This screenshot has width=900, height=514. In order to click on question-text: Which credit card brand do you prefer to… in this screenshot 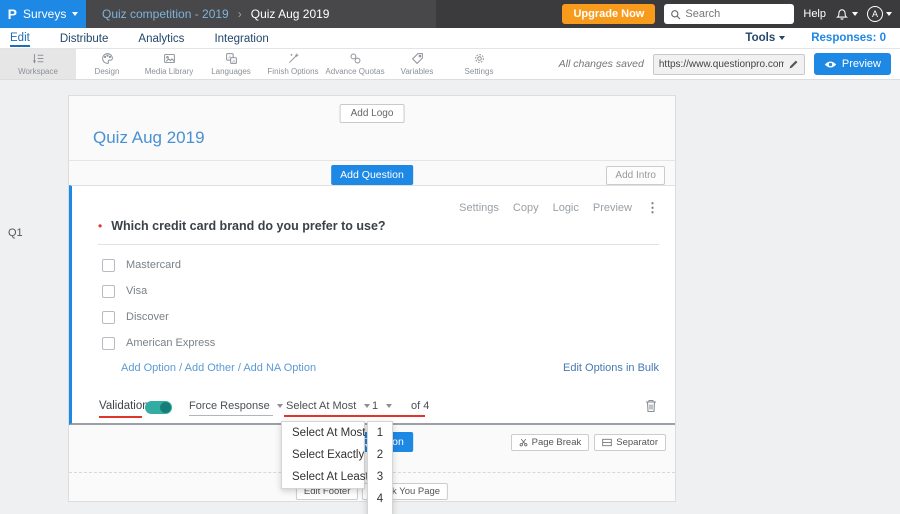, I will do `click(248, 226)`.